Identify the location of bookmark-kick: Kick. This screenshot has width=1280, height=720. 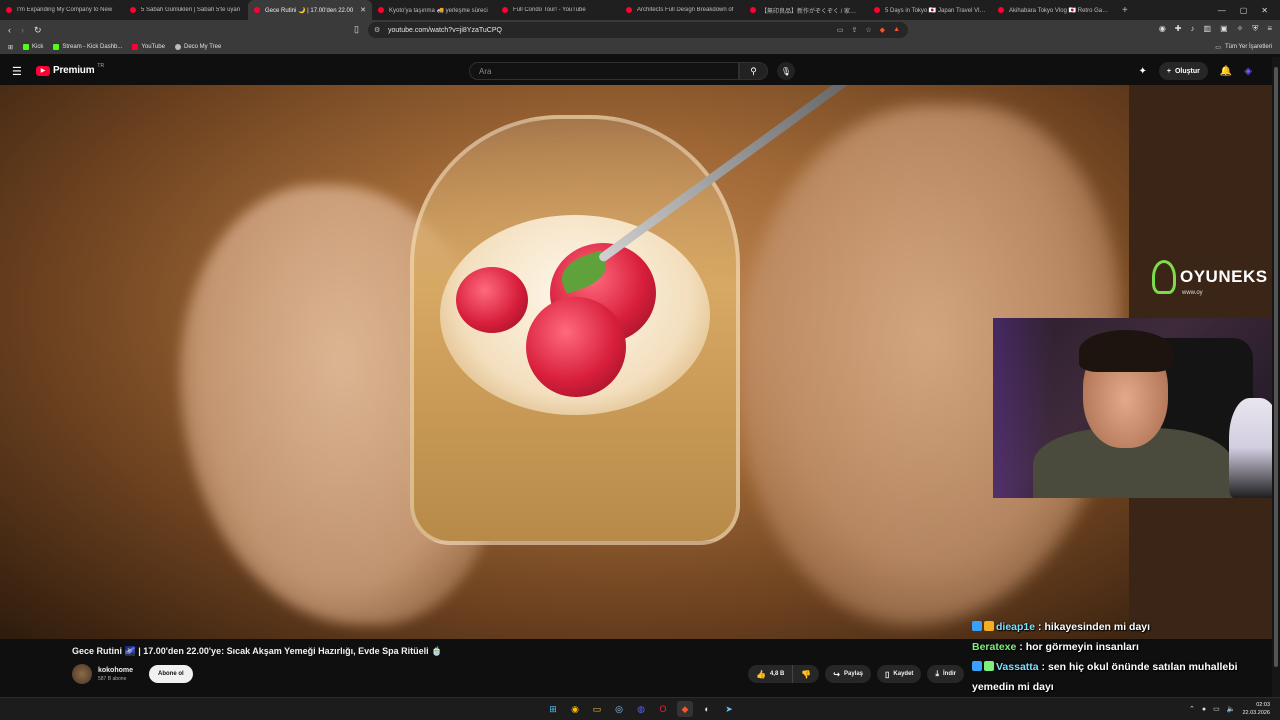
(33, 47).